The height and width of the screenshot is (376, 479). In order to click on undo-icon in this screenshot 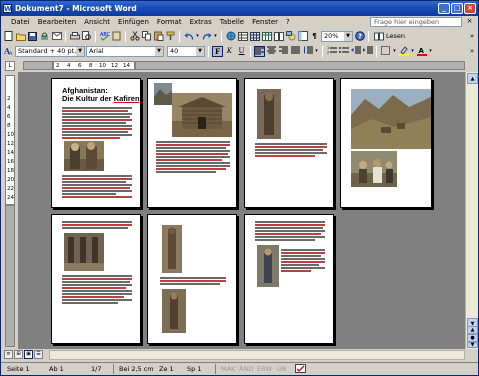, I will do `click(188, 36)`.